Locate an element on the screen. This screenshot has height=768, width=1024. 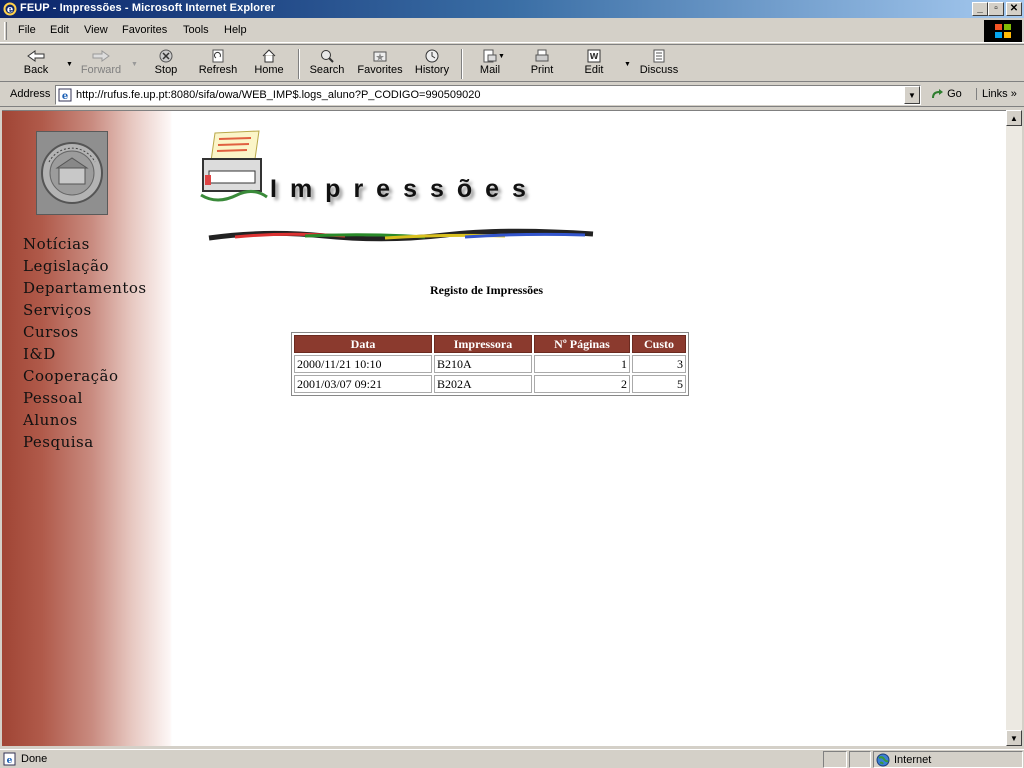
mail-icon is located at coordinates (490, 56).